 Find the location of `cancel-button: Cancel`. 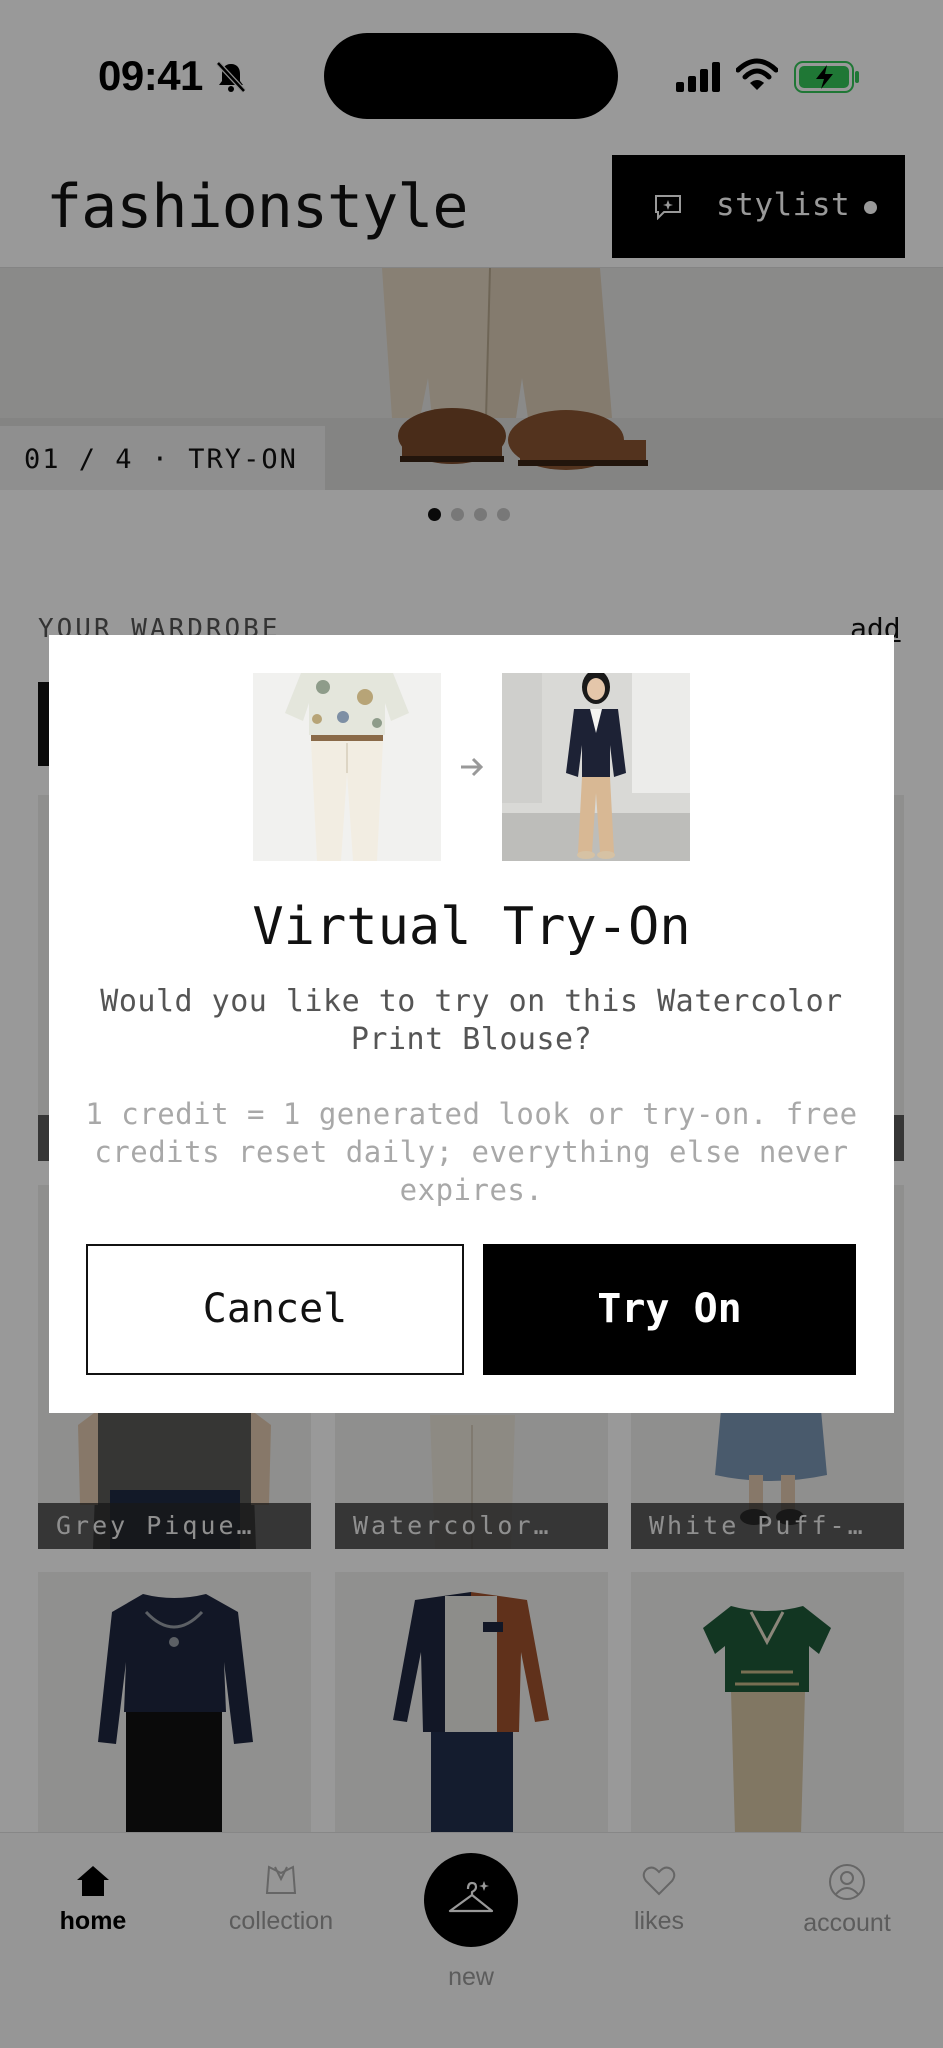

cancel-button: Cancel is located at coordinates (275, 1309).